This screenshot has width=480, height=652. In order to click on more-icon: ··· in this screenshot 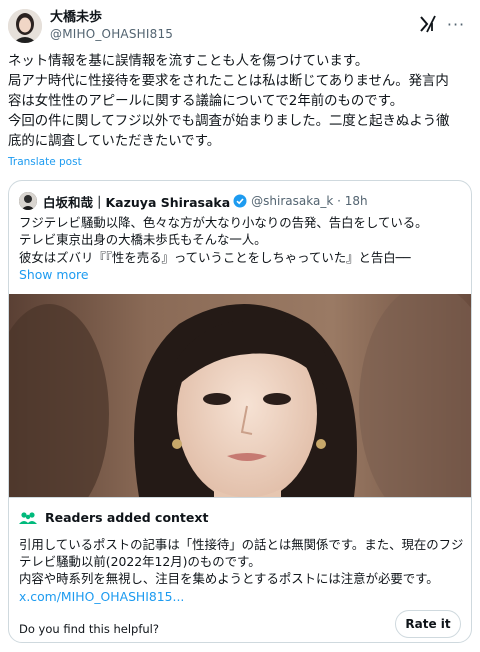, I will do `click(456, 24)`.